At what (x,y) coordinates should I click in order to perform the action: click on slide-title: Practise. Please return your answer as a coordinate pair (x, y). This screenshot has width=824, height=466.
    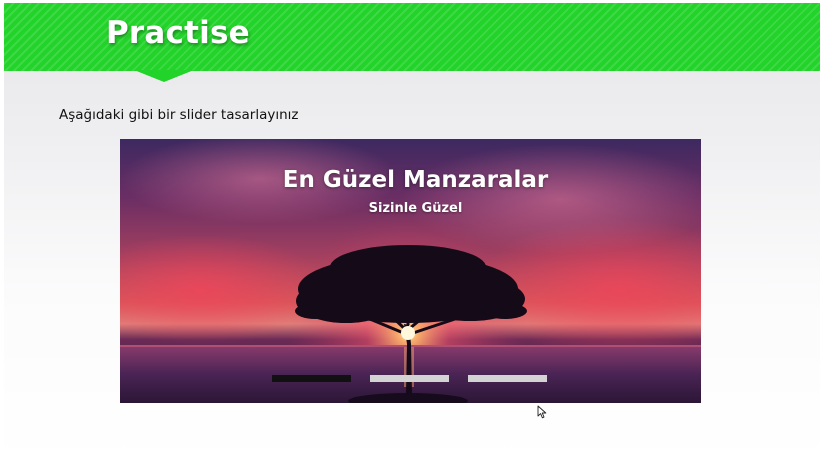
    Looking at the image, I should click on (178, 33).